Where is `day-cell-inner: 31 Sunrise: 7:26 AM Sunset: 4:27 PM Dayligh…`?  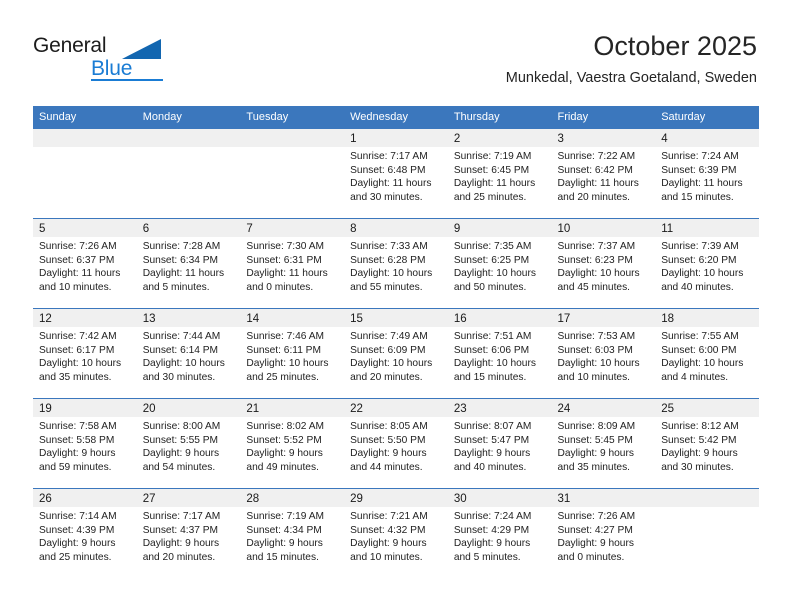
day-cell-inner: 31 Sunrise: 7:26 AM Sunset: 4:27 PM Dayligh… is located at coordinates (603, 533).